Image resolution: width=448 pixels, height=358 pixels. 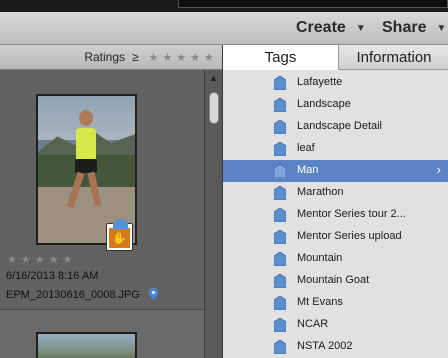 What do you see at coordinates (135, 57) in the screenshot?
I see `ratings-operator: ≥` at bounding box center [135, 57].